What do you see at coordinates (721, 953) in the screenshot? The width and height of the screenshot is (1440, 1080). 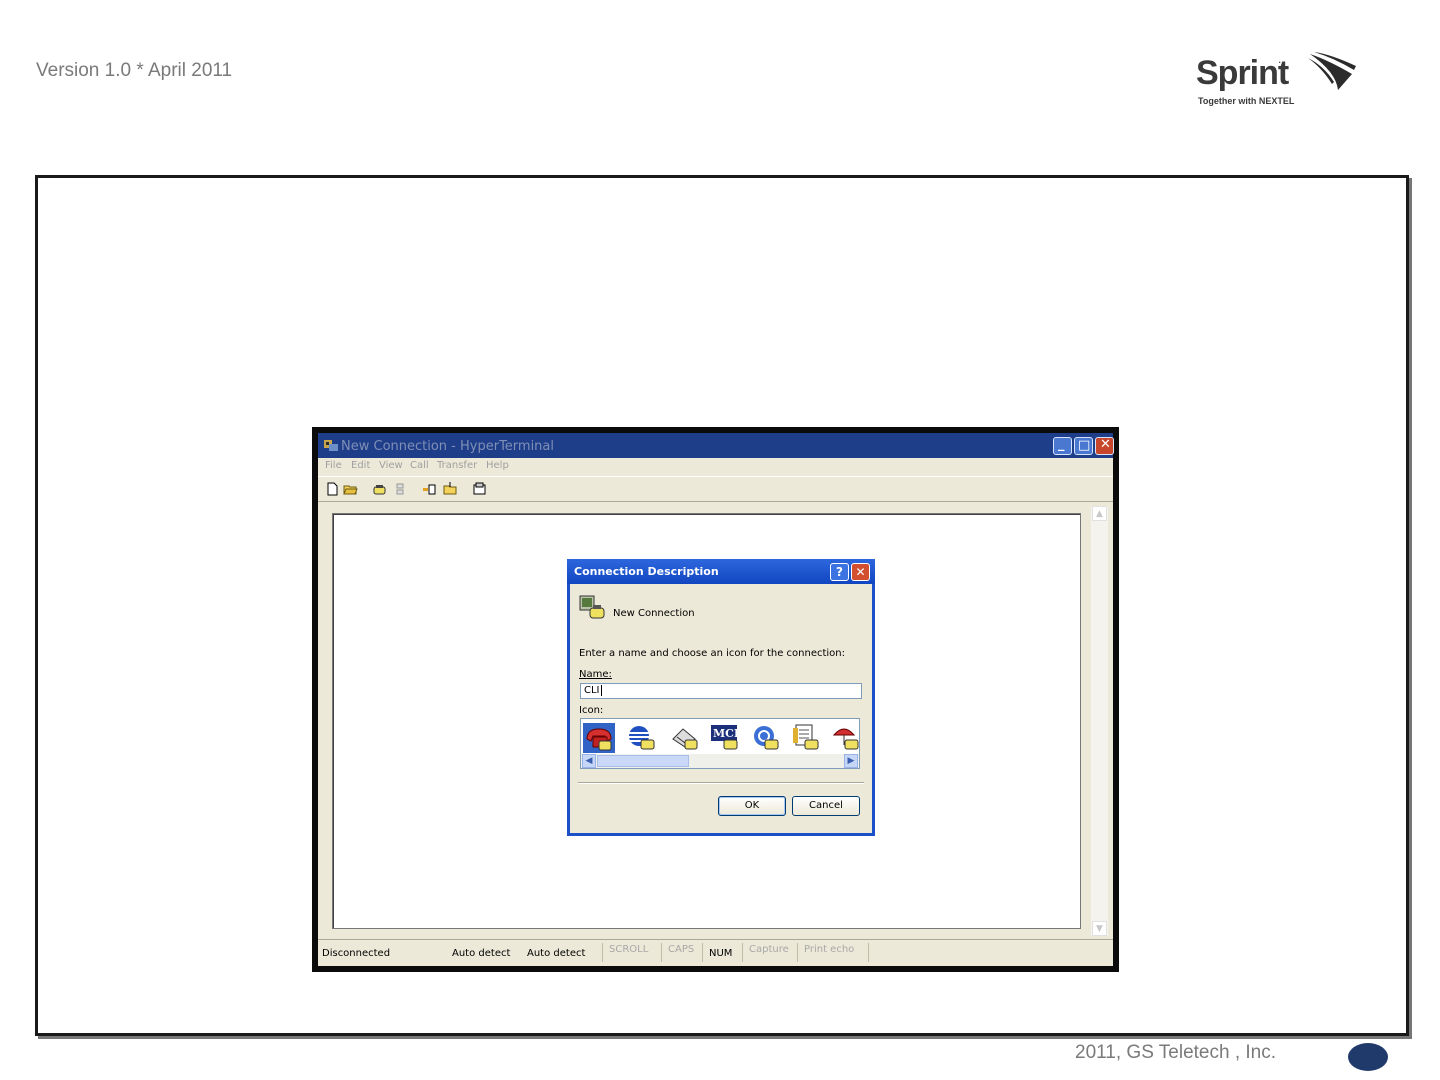 I see `status-num: NUM` at bounding box center [721, 953].